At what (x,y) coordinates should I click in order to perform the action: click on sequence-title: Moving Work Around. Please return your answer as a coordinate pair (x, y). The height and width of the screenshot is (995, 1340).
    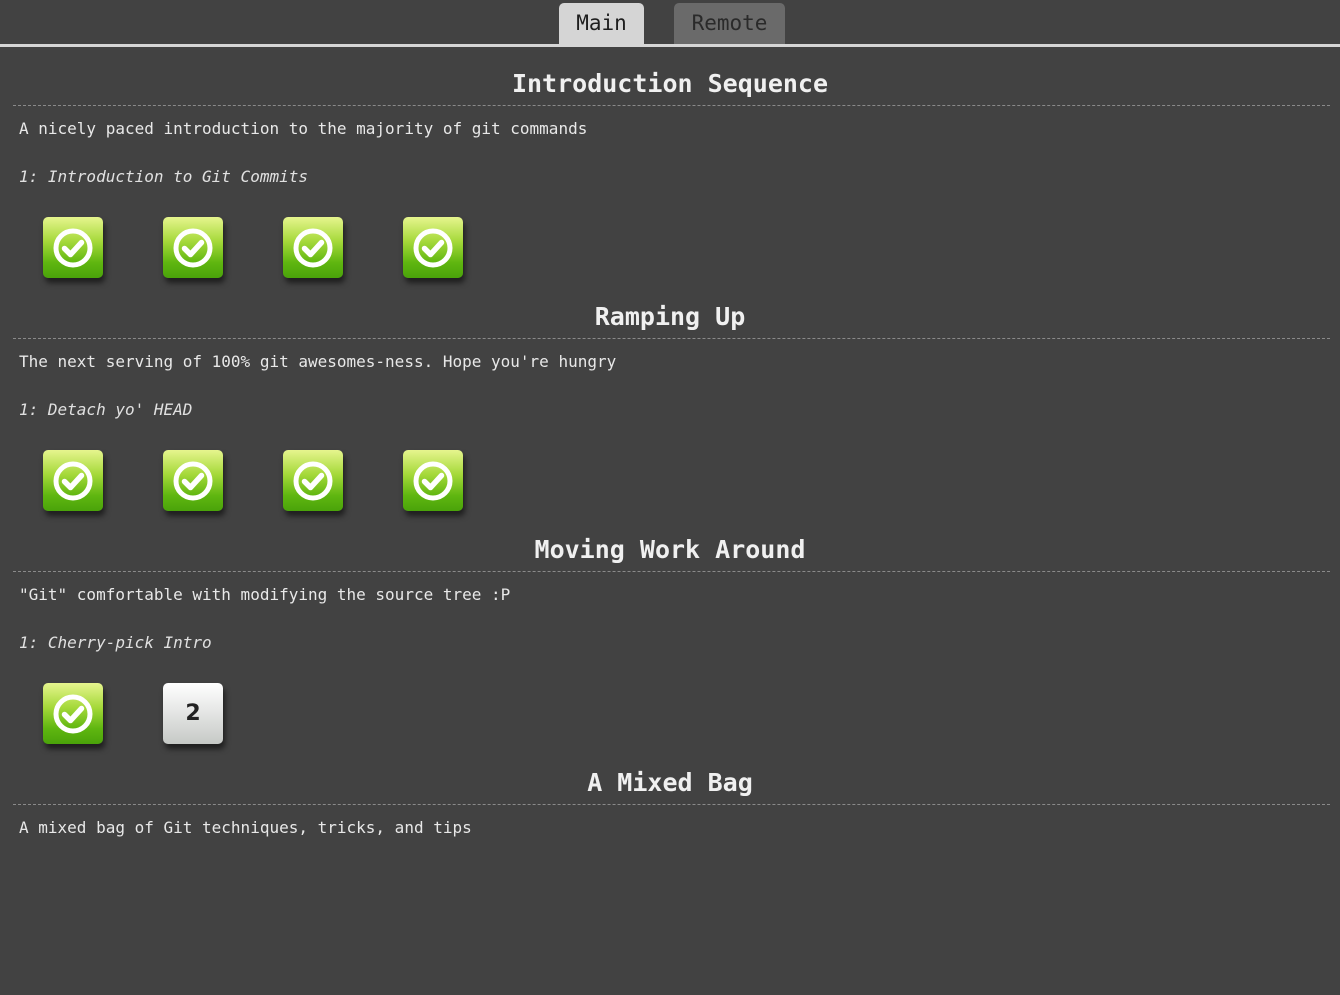
    Looking at the image, I should click on (670, 549).